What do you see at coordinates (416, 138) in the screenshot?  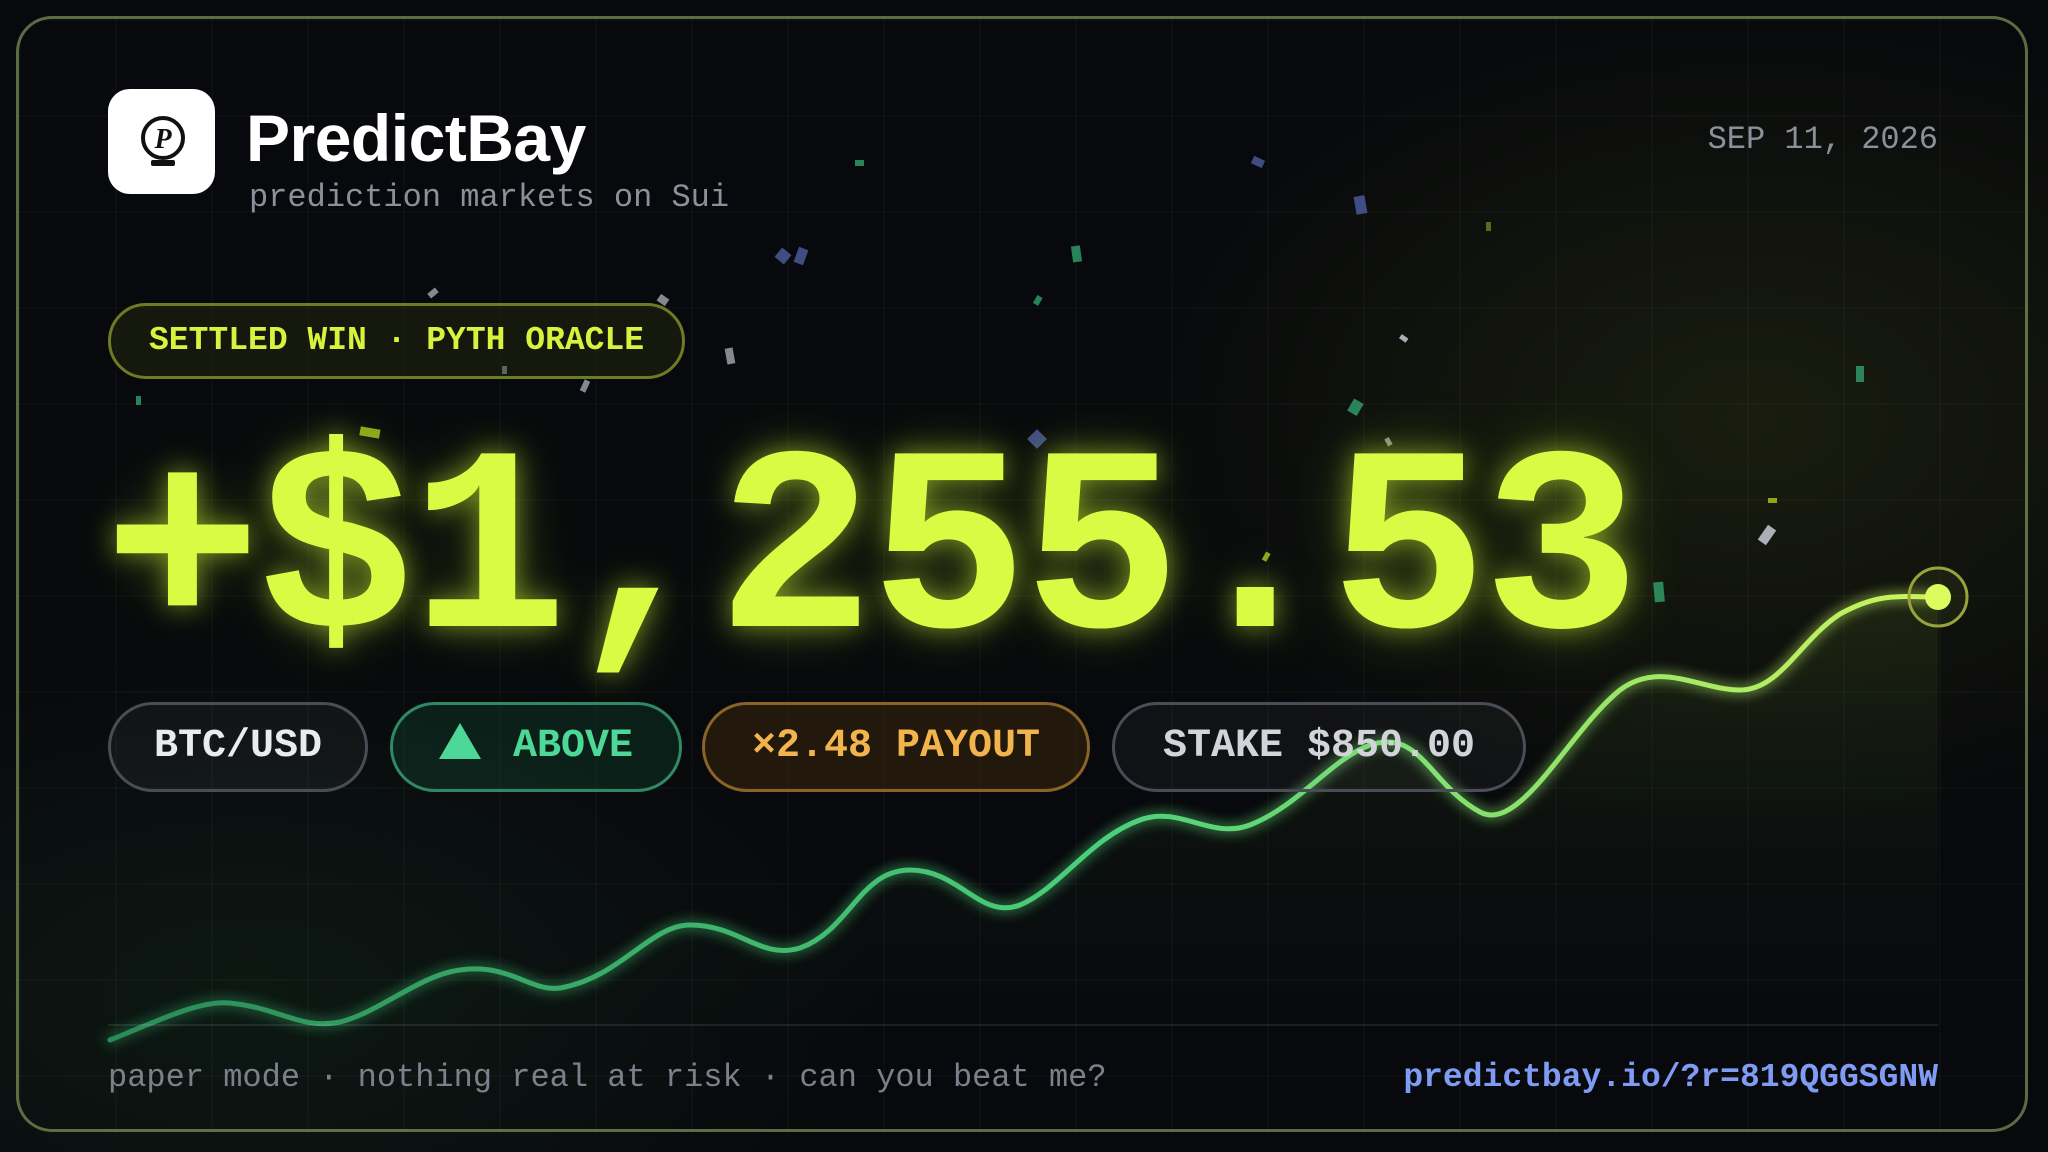 I see `brand-name: PredictBay` at bounding box center [416, 138].